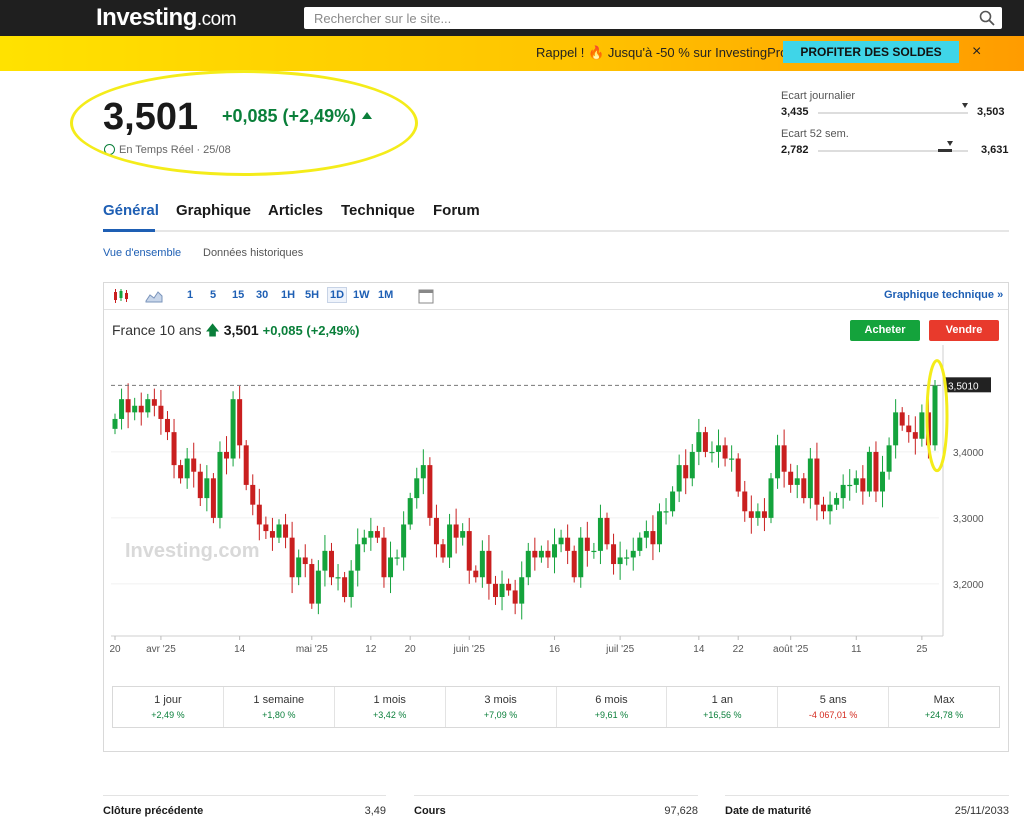 This screenshot has height=821, width=1024. Describe the element at coordinates (212, 330) in the screenshot. I see `up-arrow-icon: 🡅` at that location.